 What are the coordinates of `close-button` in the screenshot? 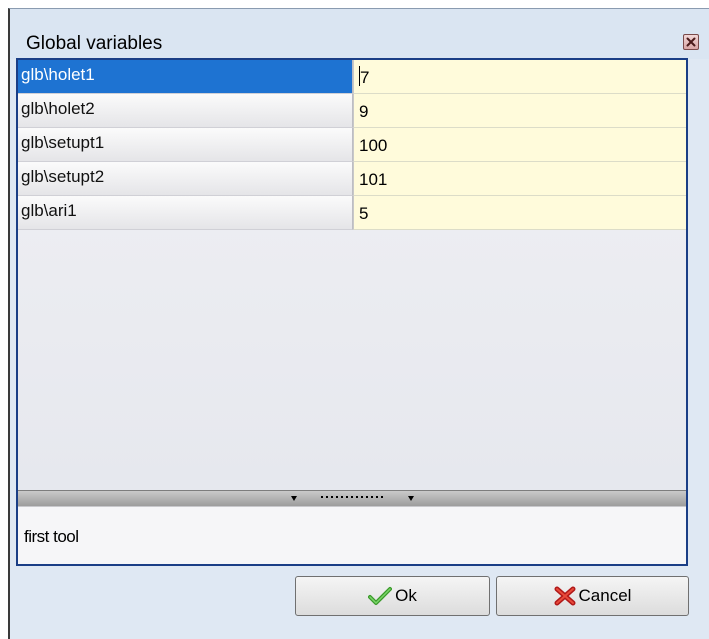 It's located at (691, 42).